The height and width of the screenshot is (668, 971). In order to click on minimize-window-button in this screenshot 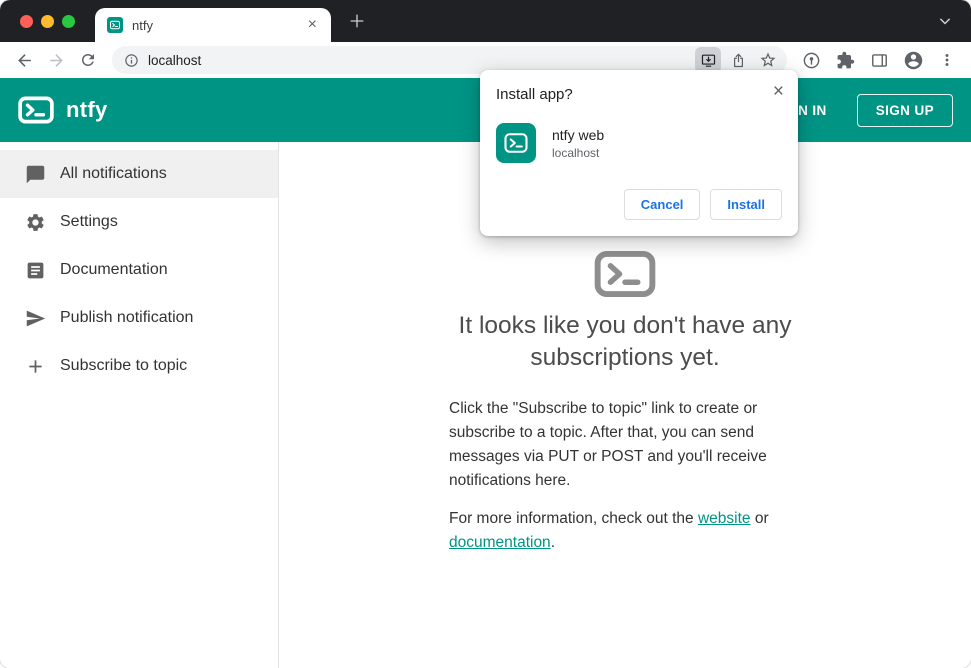, I will do `click(47, 21)`.